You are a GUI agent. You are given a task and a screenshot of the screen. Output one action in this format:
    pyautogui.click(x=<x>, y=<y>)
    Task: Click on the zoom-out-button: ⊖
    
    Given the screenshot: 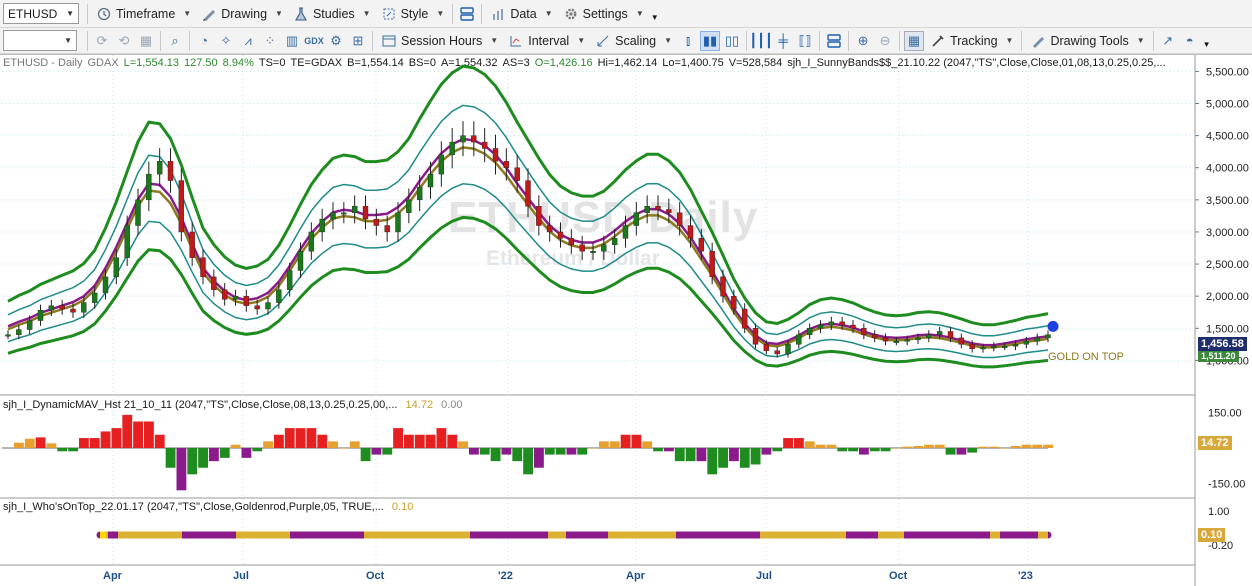 What is the action you would take?
    pyautogui.click(x=885, y=41)
    